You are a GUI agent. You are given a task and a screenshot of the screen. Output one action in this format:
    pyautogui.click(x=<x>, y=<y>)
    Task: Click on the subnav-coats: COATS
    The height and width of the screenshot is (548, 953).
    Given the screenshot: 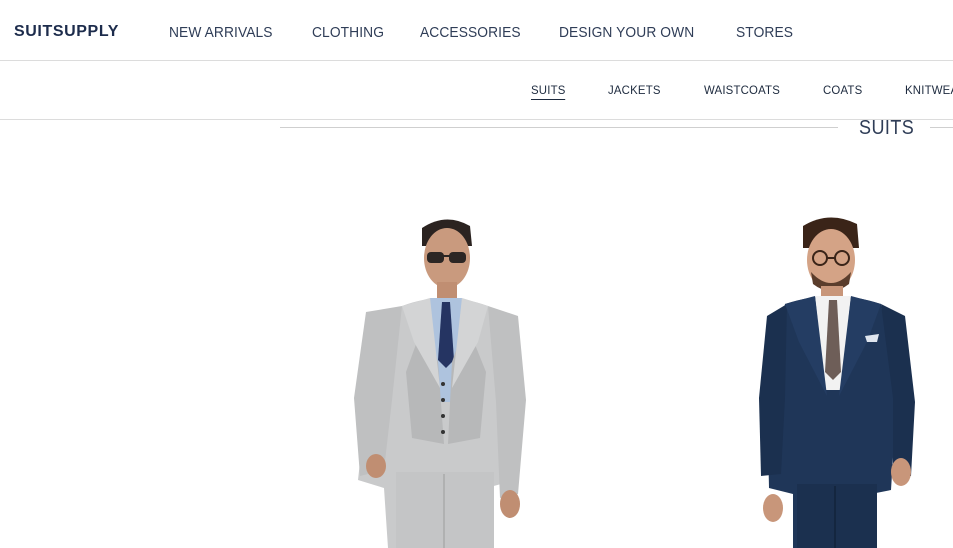 What is the action you would take?
    pyautogui.click(x=842, y=90)
    